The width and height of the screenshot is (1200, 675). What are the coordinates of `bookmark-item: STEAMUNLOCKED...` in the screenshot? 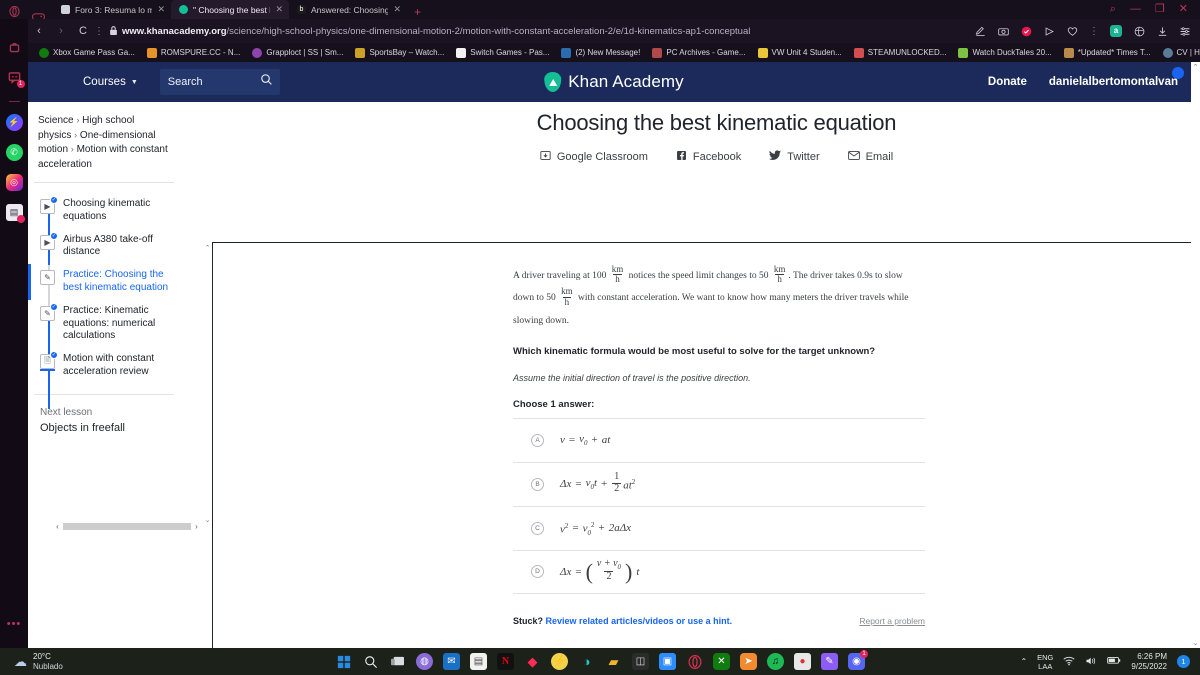 It's located at (900, 52).